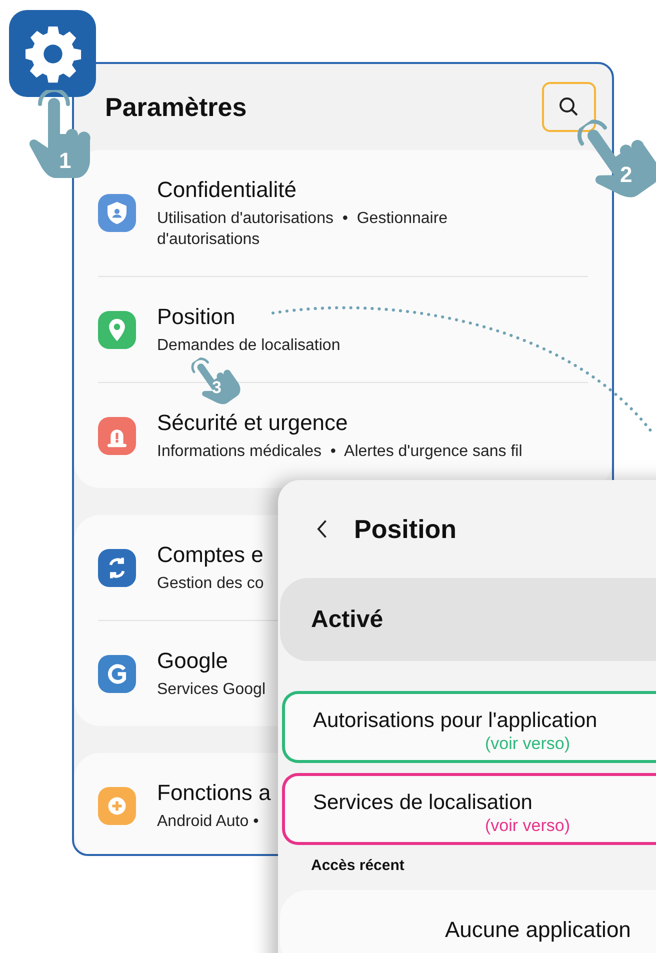 The height and width of the screenshot is (953, 656). What do you see at coordinates (65, 161) in the screenshot?
I see `step-number: 1` at bounding box center [65, 161].